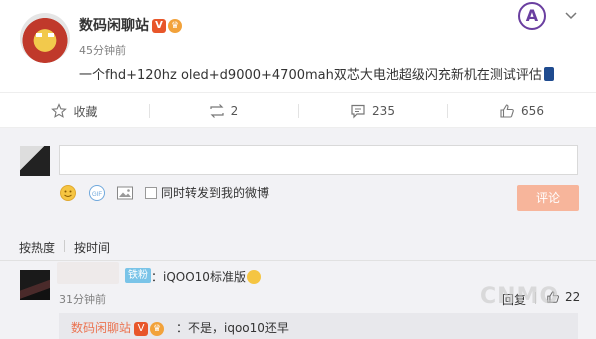 This screenshot has height=339, width=596. Describe the element at coordinates (573, 297) in the screenshot. I see `comment-like-count: 22` at that location.